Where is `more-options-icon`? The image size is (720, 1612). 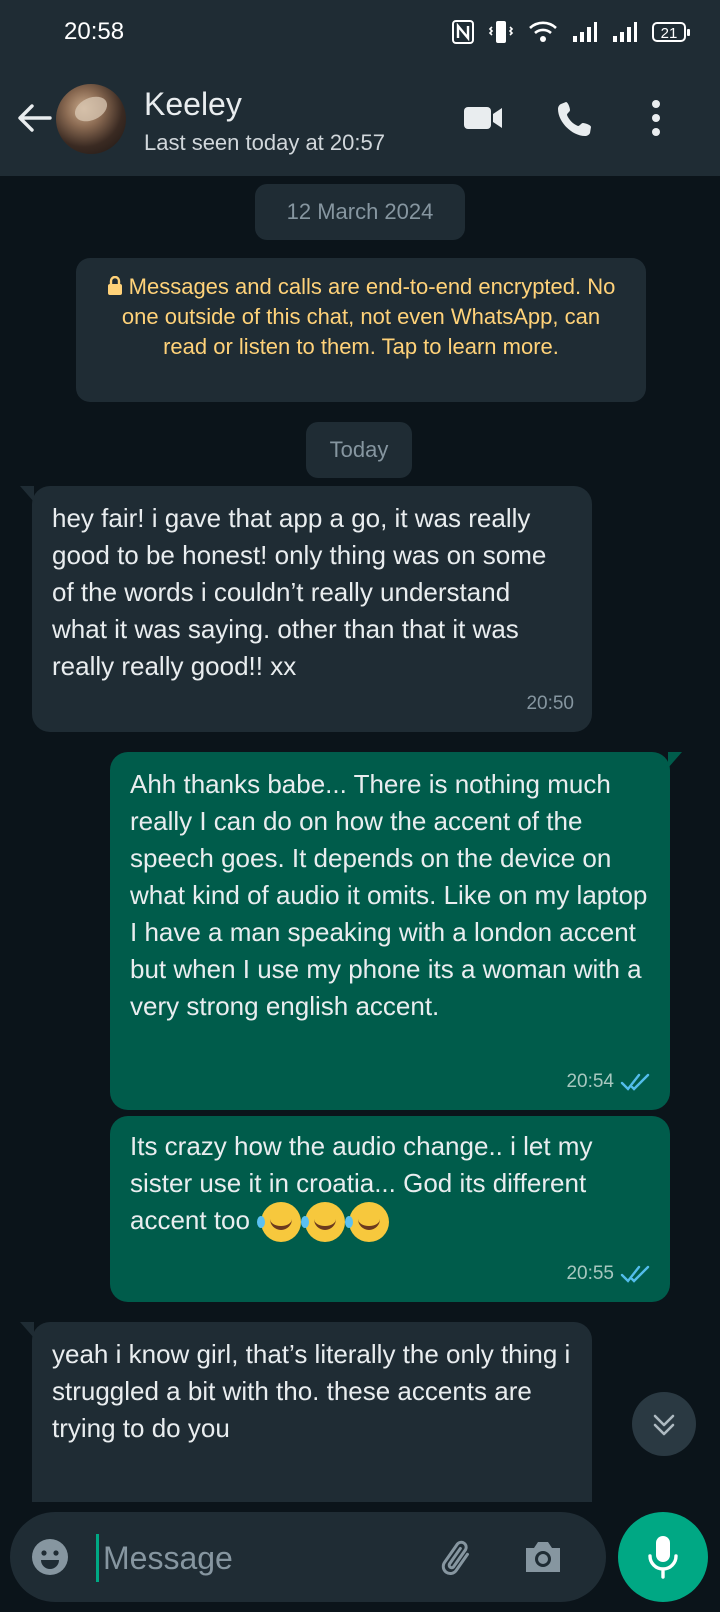 more-options-icon is located at coordinates (656, 118).